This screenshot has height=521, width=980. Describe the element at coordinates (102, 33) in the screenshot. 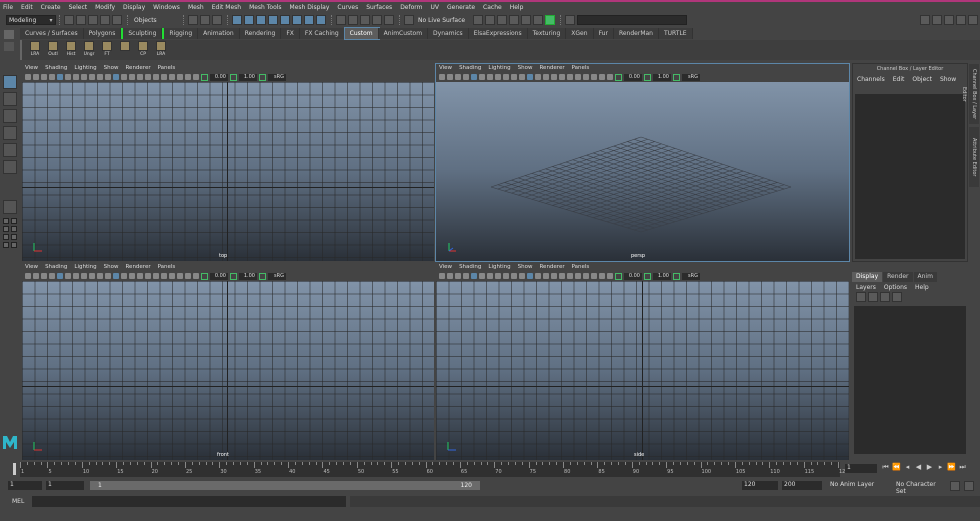

I see `shelf-tab-polygons: Polygons` at that location.